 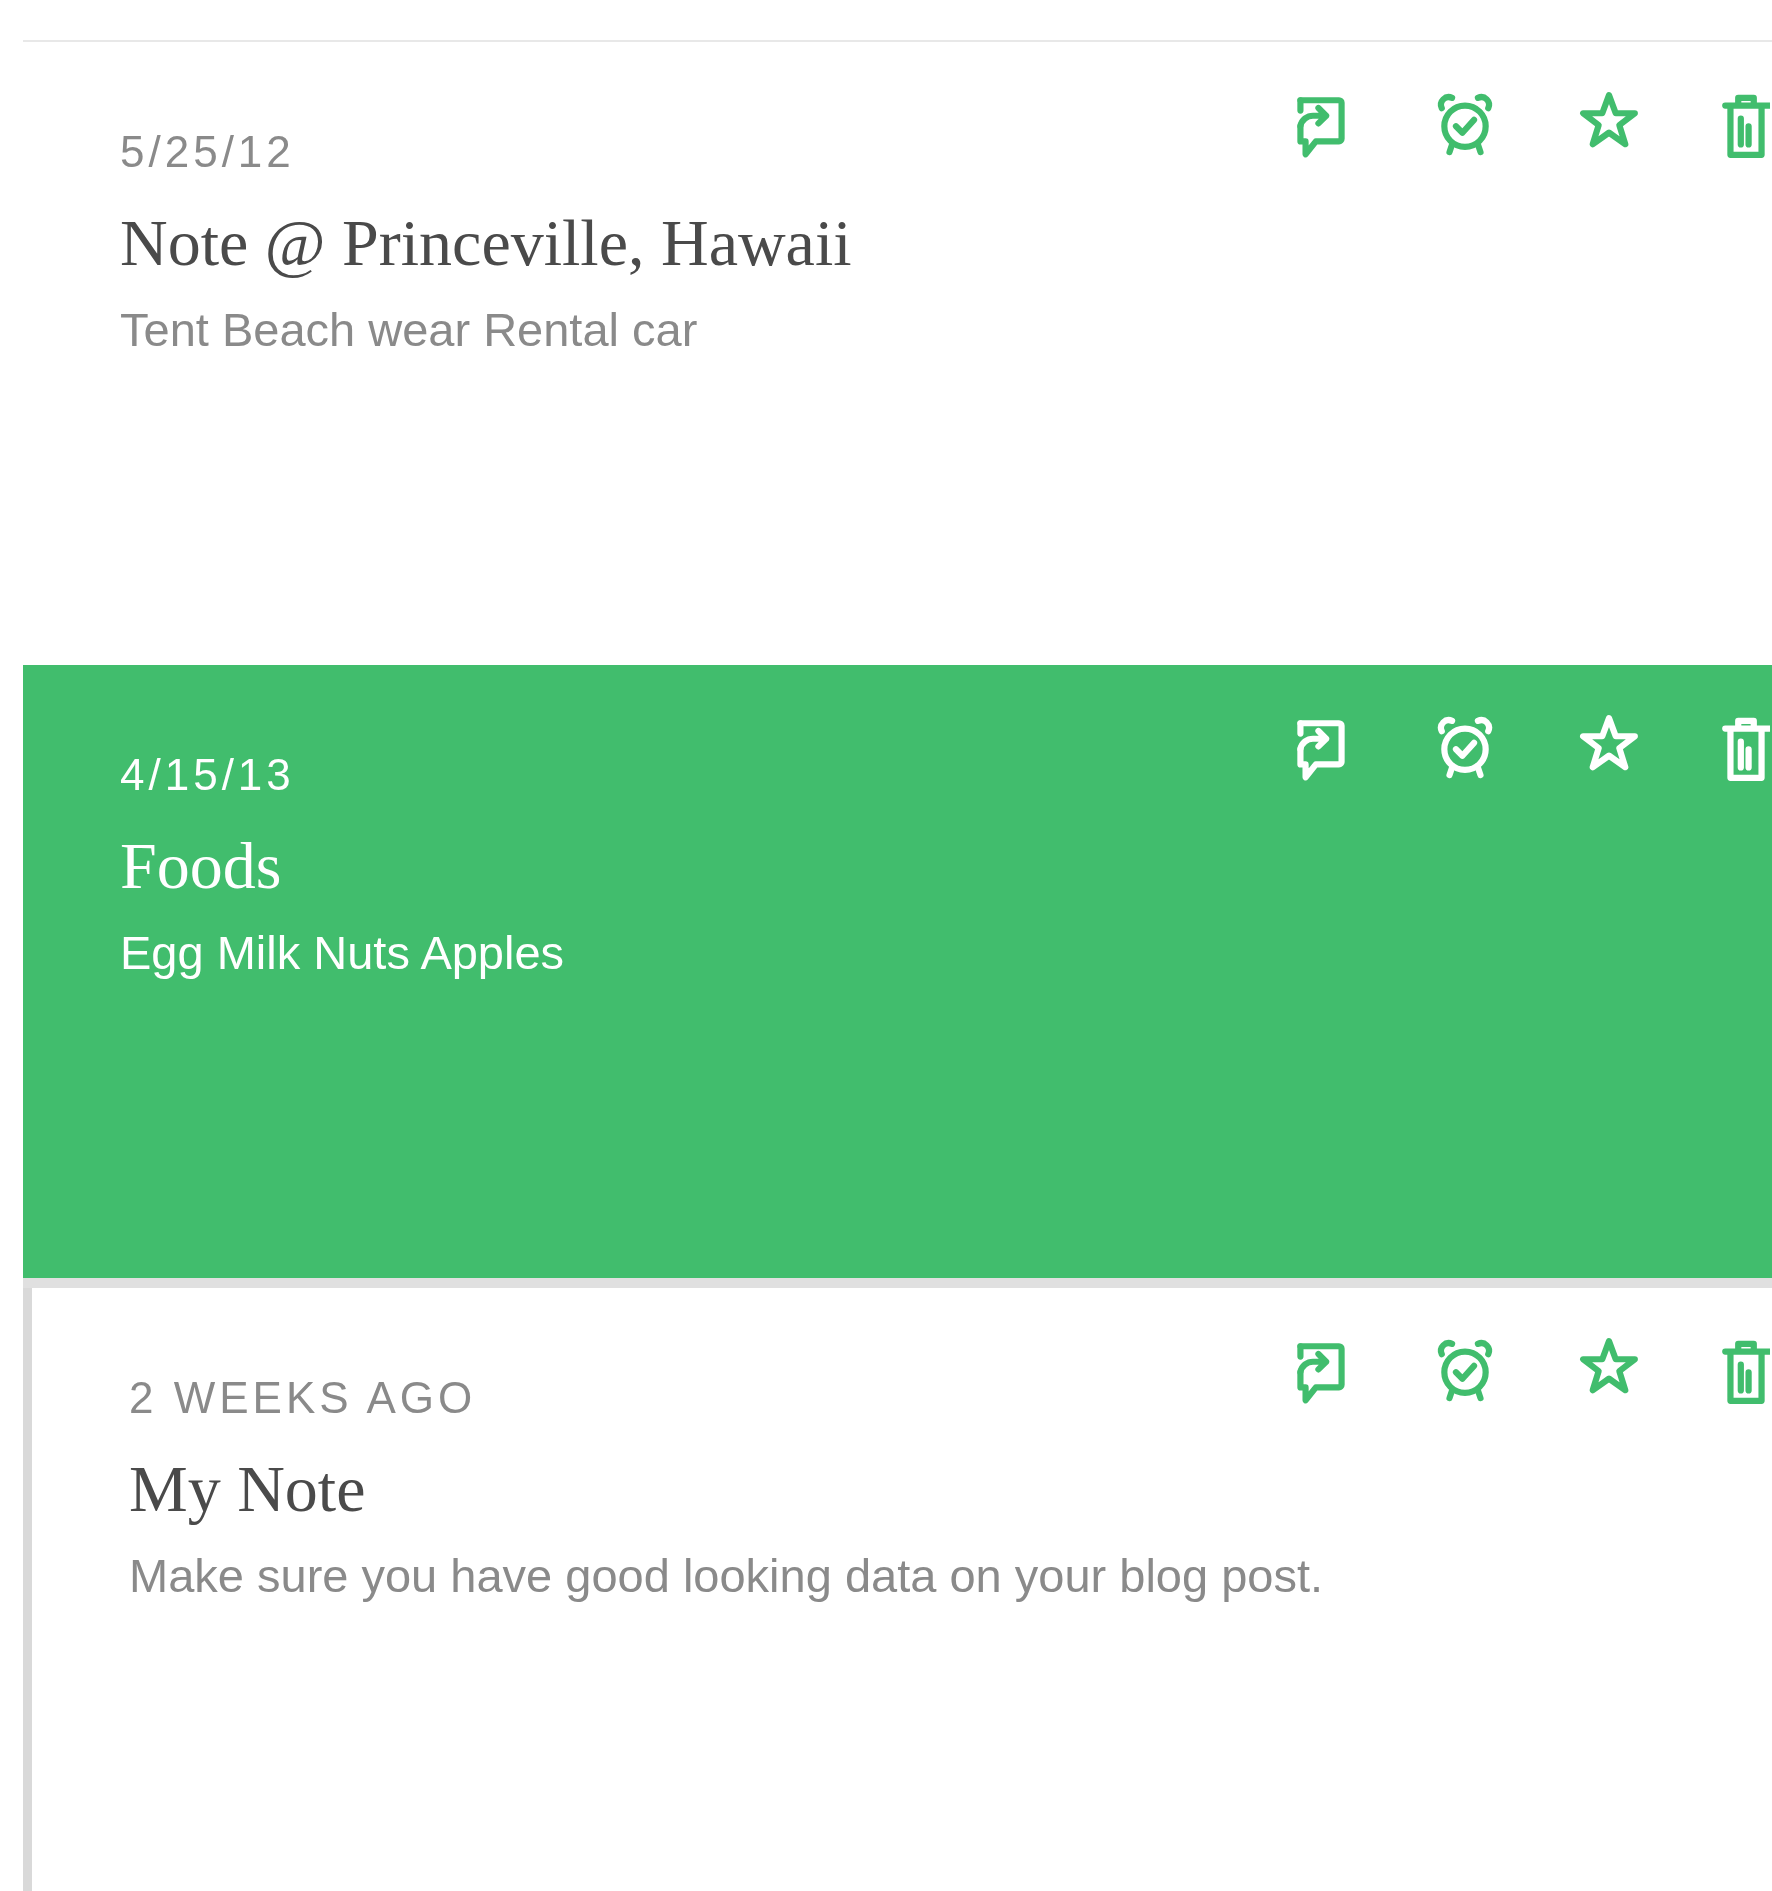 What do you see at coordinates (486, 243) in the screenshot?
I see `note-title: Note @ Princeville, Hawaii` at bounding box center [486, 243].